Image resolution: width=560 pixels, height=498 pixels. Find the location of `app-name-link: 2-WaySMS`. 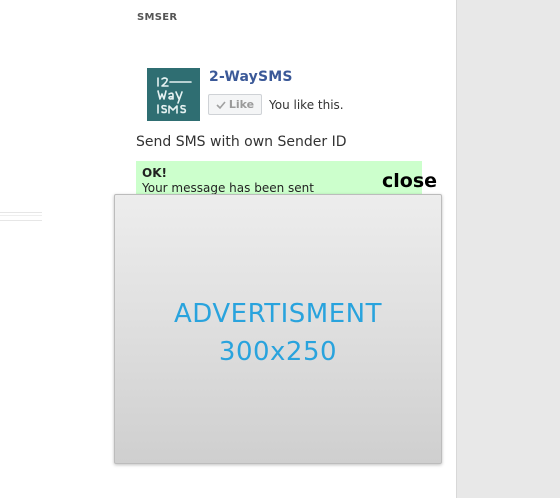

app-name-link: 2-WaySMS is located at coordinates (251, 77).